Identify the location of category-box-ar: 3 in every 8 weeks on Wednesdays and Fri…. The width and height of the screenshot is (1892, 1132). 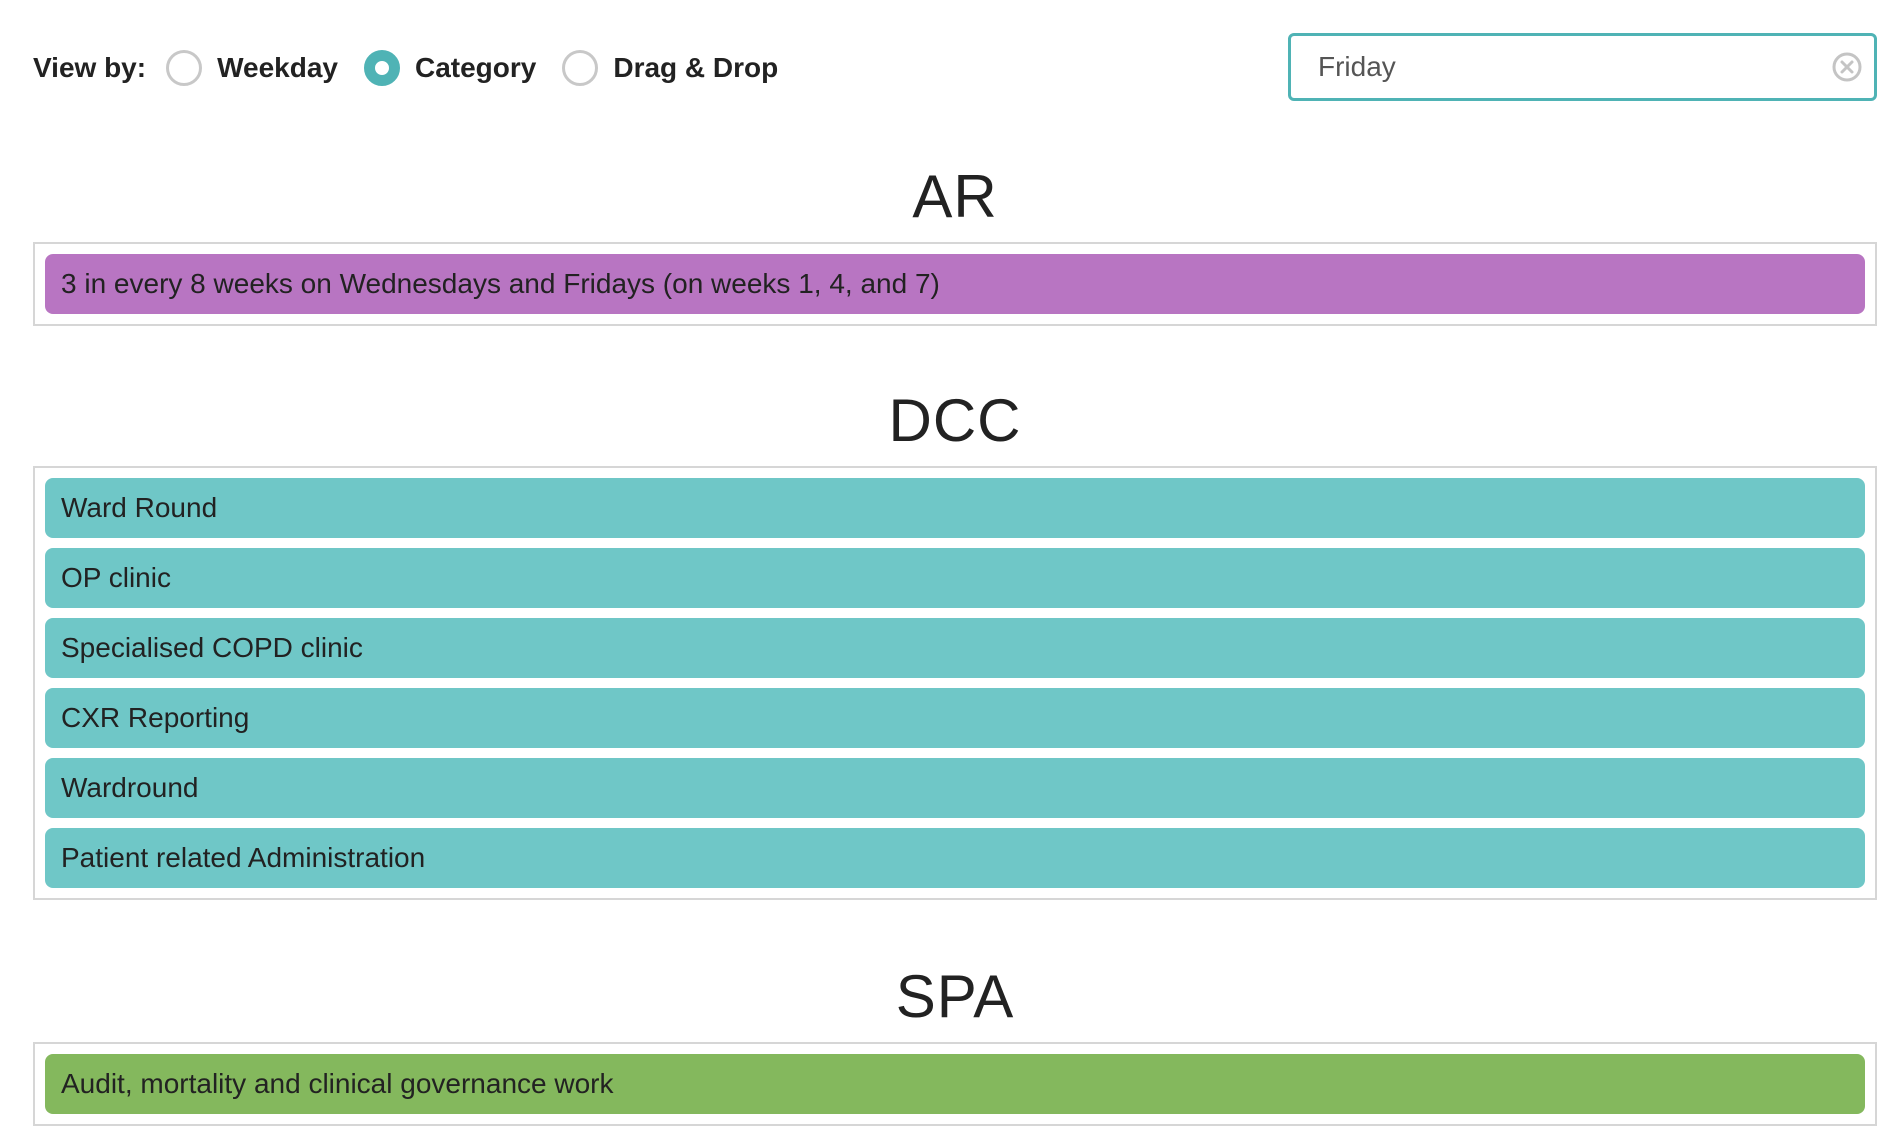
(955, 284).